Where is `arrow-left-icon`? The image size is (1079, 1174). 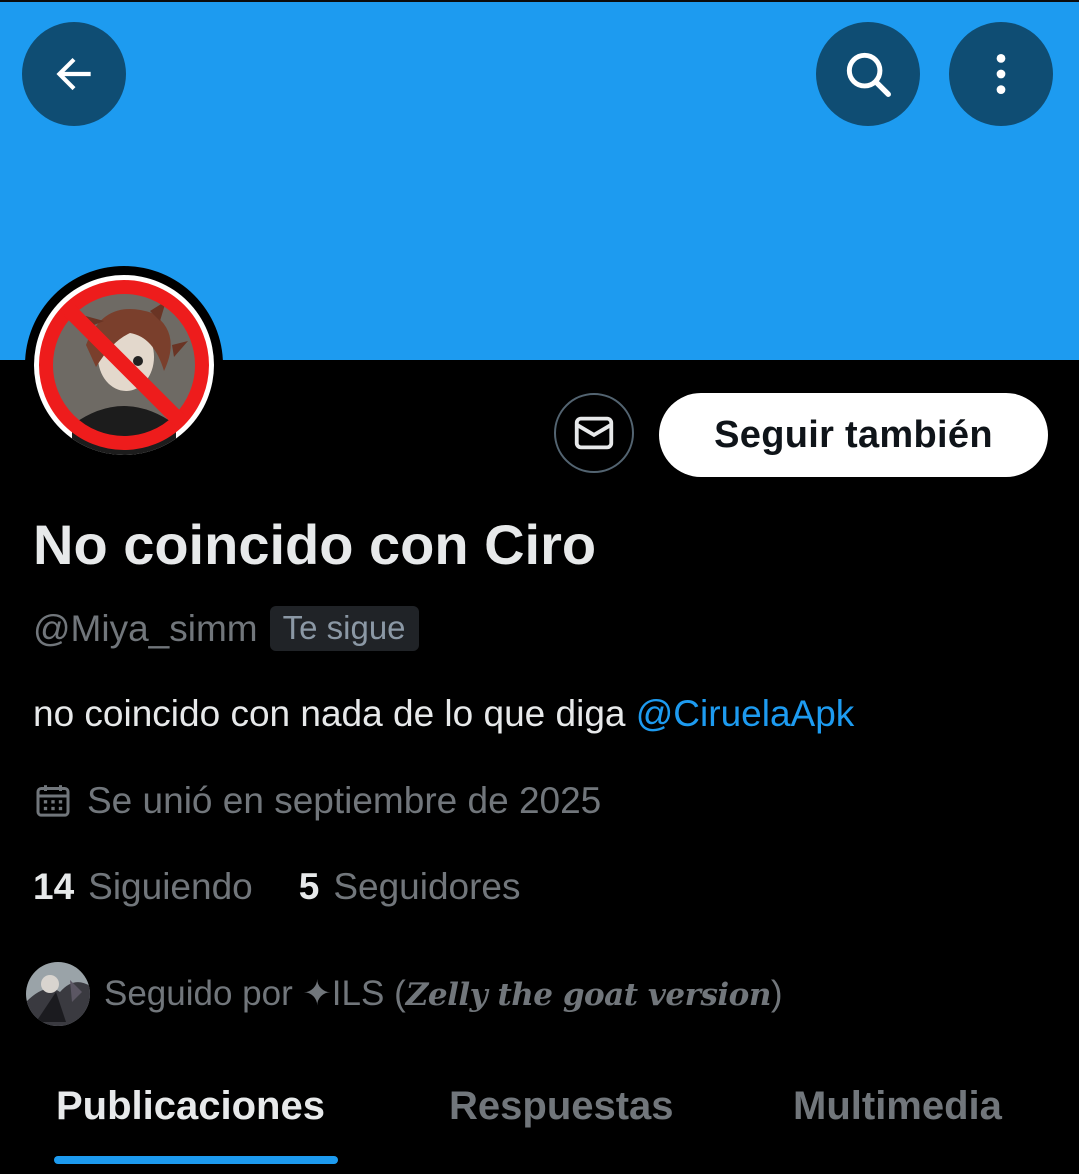 arrow-left-icon is located at coordinates (73, 74).